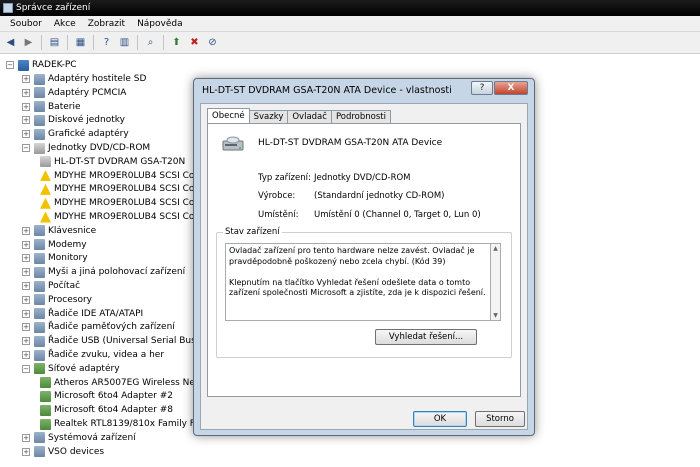 Image resolution: width=700 pixels, height=467 pixels. What do you see at coordinates (228, 115) in the screenshot?
I see `tab-general: Obecné` at bounding box center [228, 115].